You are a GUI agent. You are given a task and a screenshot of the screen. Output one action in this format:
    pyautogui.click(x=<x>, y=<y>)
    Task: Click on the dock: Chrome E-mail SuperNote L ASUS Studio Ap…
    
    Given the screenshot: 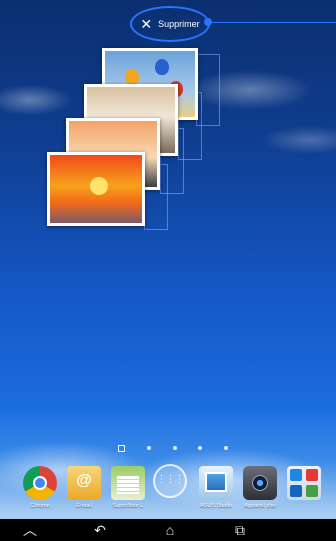 What is the action you would take?
    pyautogui.click(x=168, y=486)
    